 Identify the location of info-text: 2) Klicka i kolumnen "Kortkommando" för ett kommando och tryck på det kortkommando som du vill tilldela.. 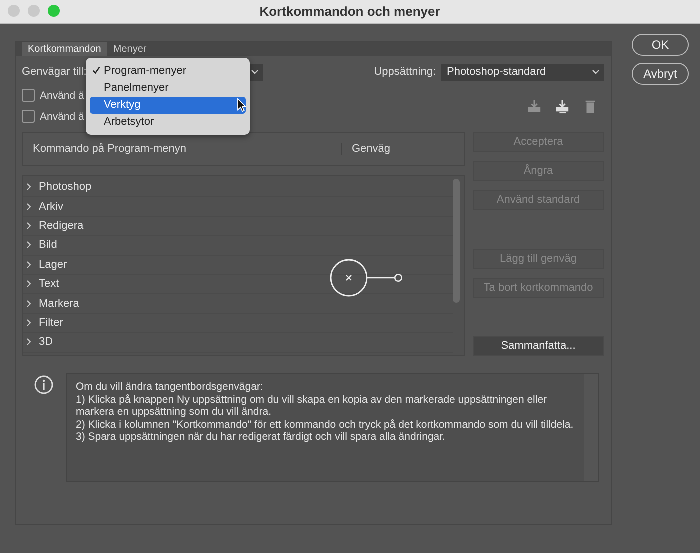
(325, 424).